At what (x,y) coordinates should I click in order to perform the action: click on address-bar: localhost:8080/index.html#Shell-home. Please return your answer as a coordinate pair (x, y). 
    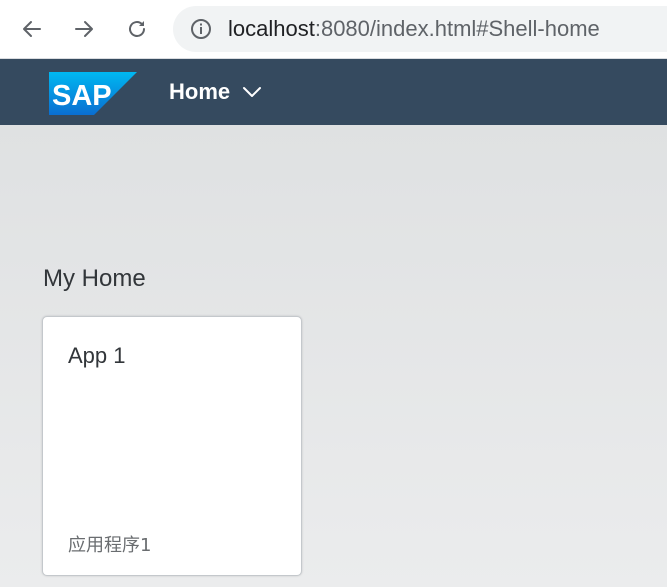
    Looking at the image, I should click on (420, 29).